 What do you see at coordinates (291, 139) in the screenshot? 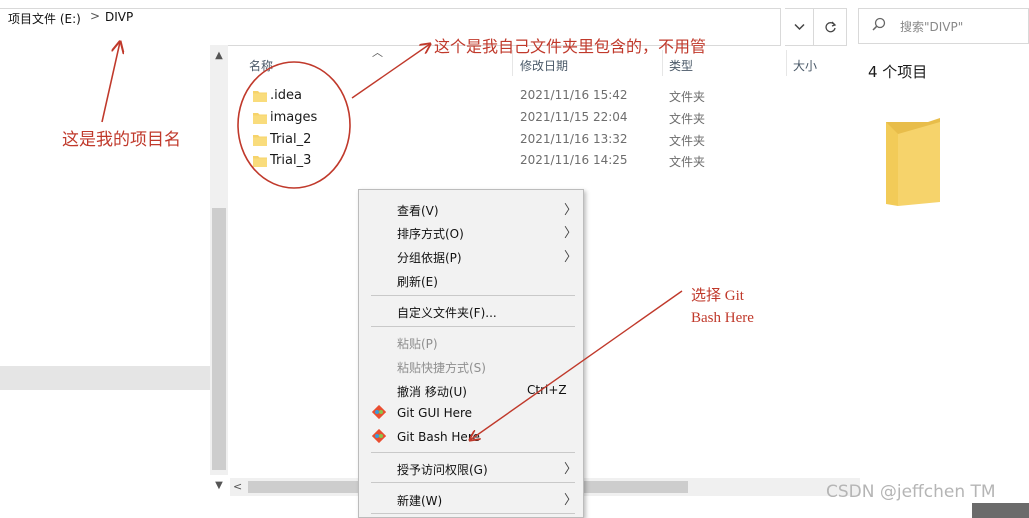
I see `file-name: Trial_2` at bounding box center [291, 139].